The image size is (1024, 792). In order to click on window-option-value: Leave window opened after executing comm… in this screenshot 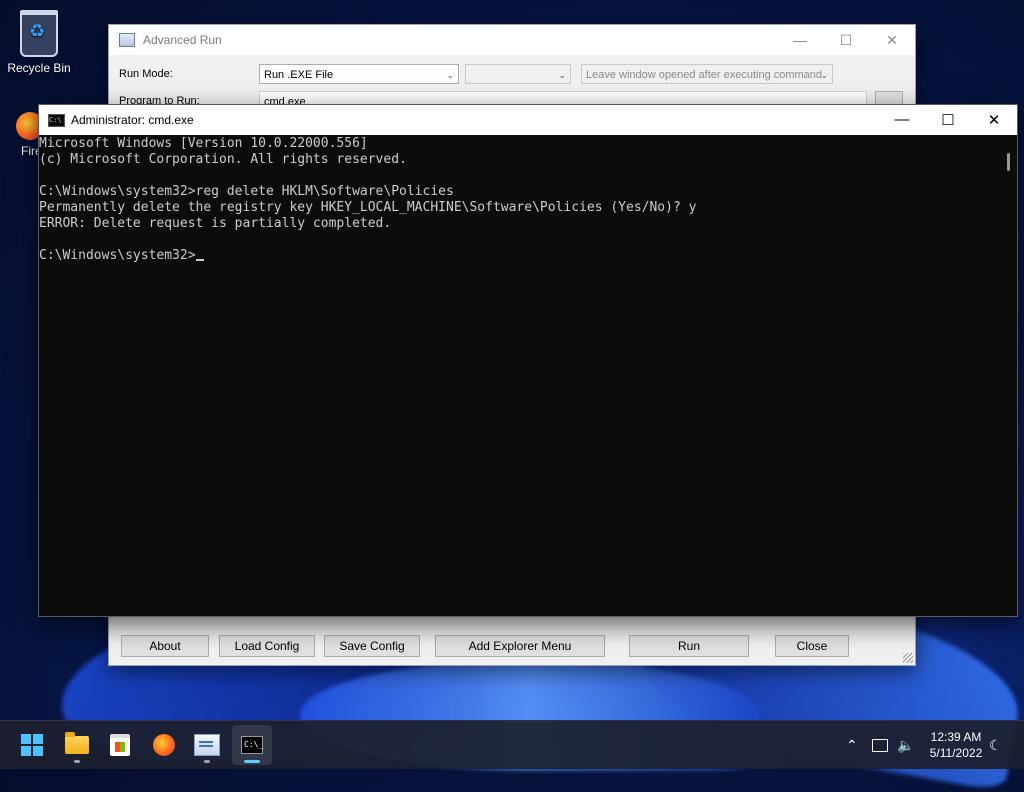, I will do `click(704, 75)`.